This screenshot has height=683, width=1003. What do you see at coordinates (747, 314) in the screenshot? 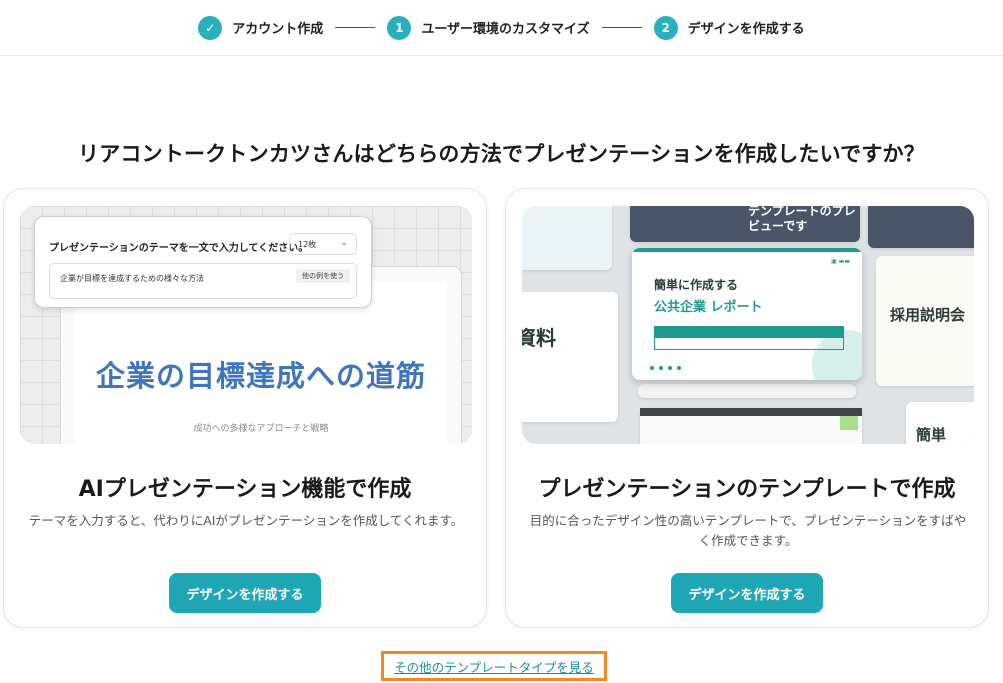
I see `main-template-slide: ▣ ▬▬ 簡単に作成する 公共企業 レポート` at bounding box center [747, 314].